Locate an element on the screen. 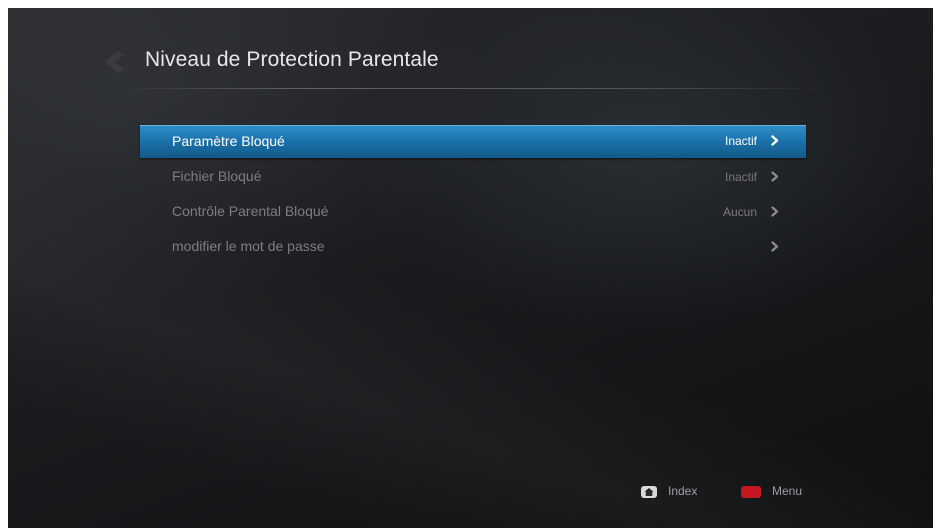  index-label: Index is located at coordinates (683, 491).